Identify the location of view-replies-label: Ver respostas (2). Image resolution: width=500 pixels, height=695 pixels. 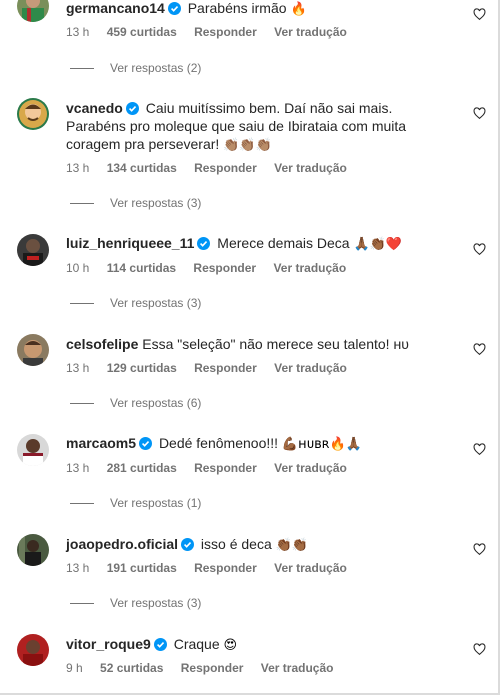
(156, 68).